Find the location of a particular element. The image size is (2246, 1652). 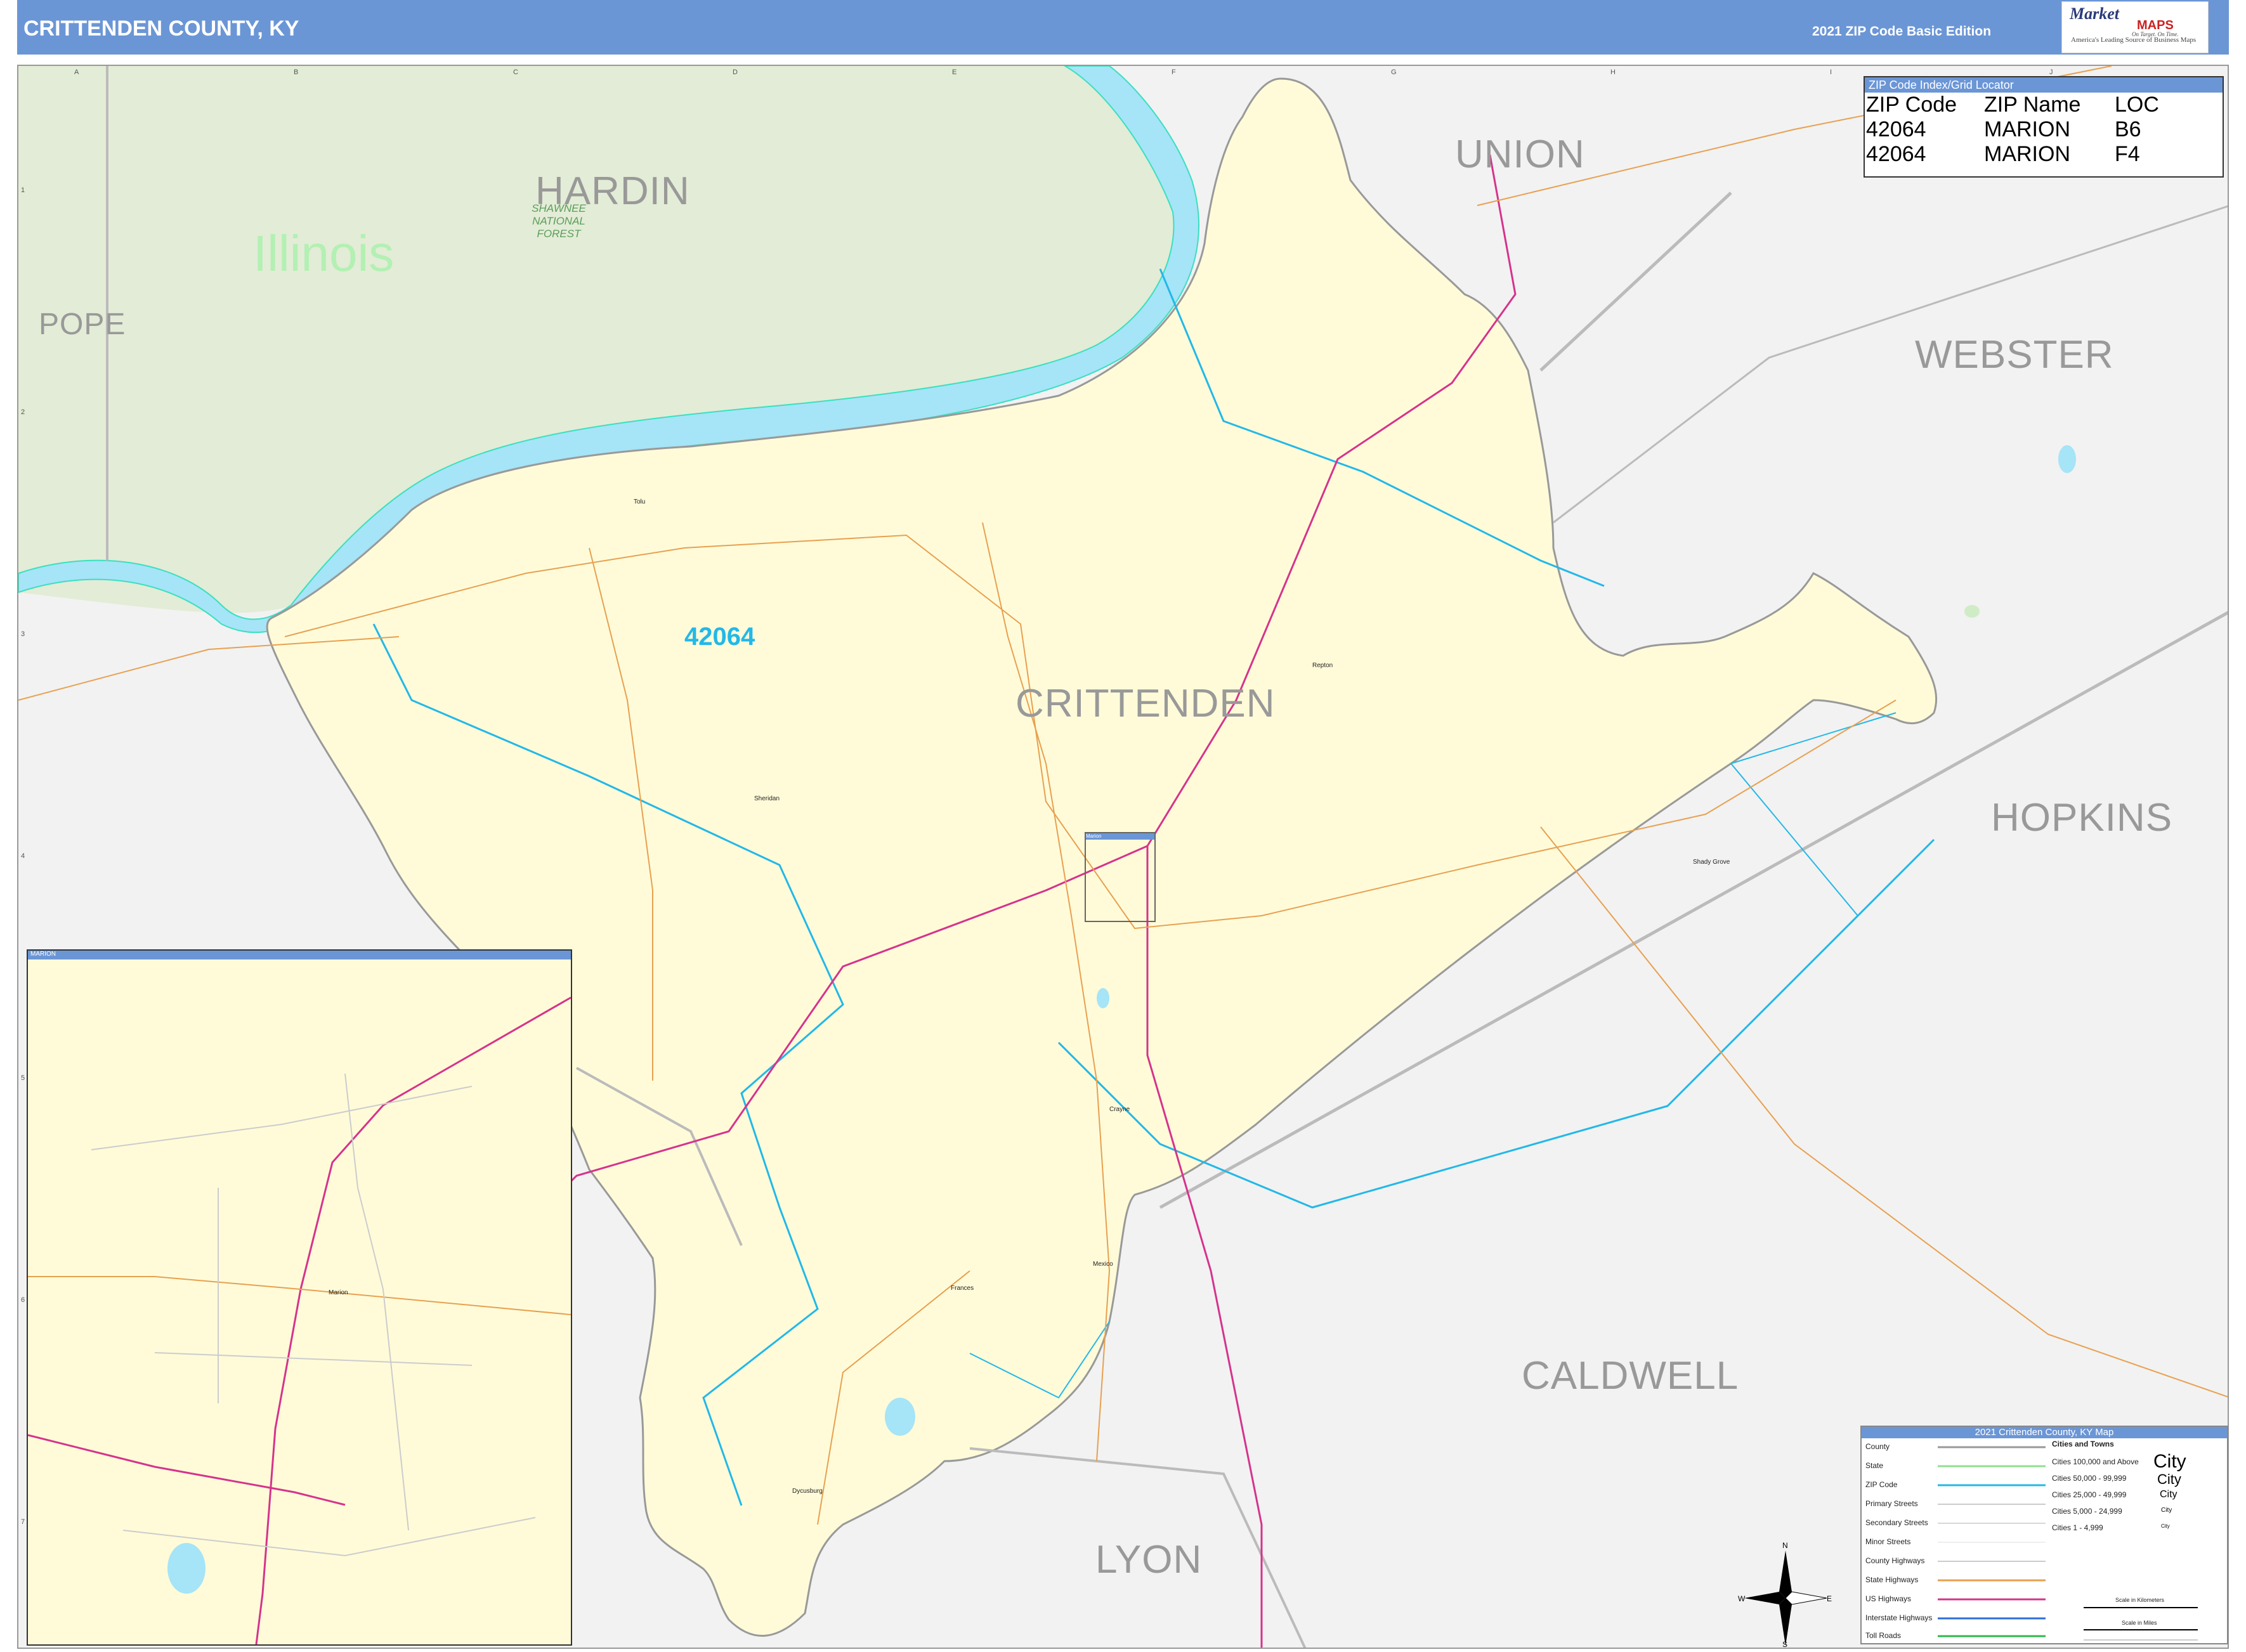

zip-label-42064: 42064 is located at coordinates (719, 637).